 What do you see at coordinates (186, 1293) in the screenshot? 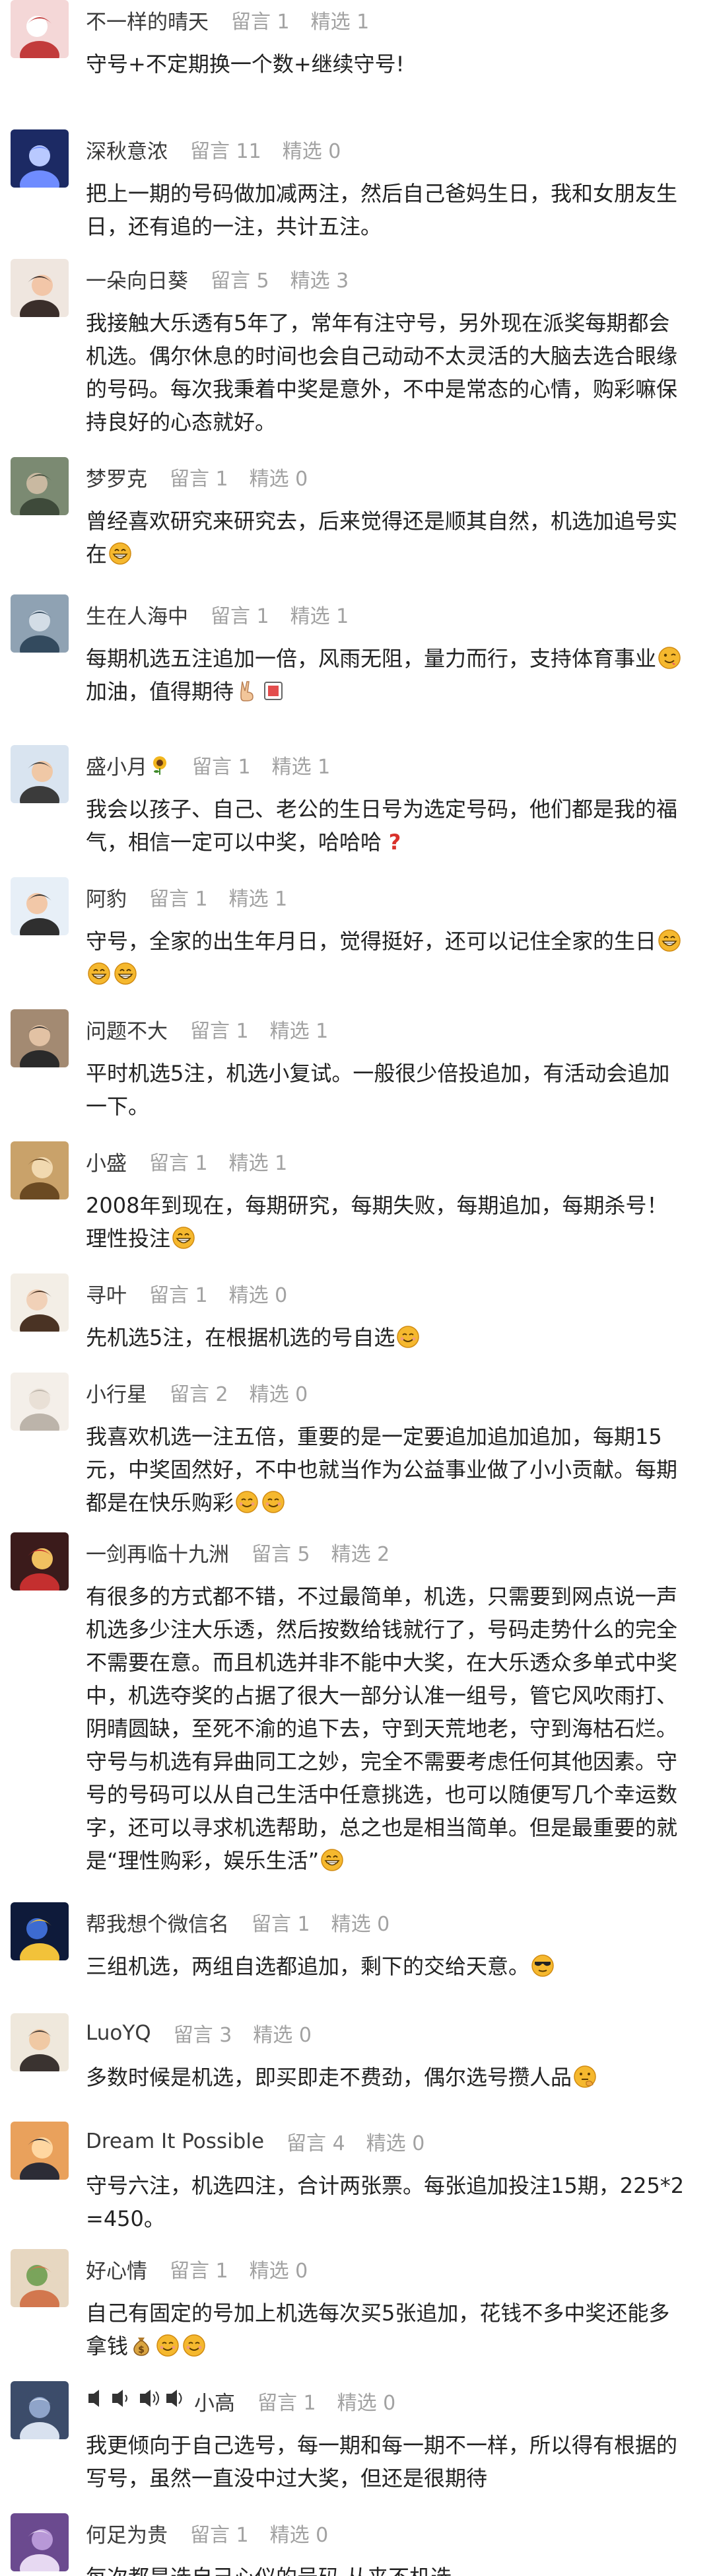
I see `comment-header: 寻叶 留言 1 精选 0` at bounding box center [186, 1293].